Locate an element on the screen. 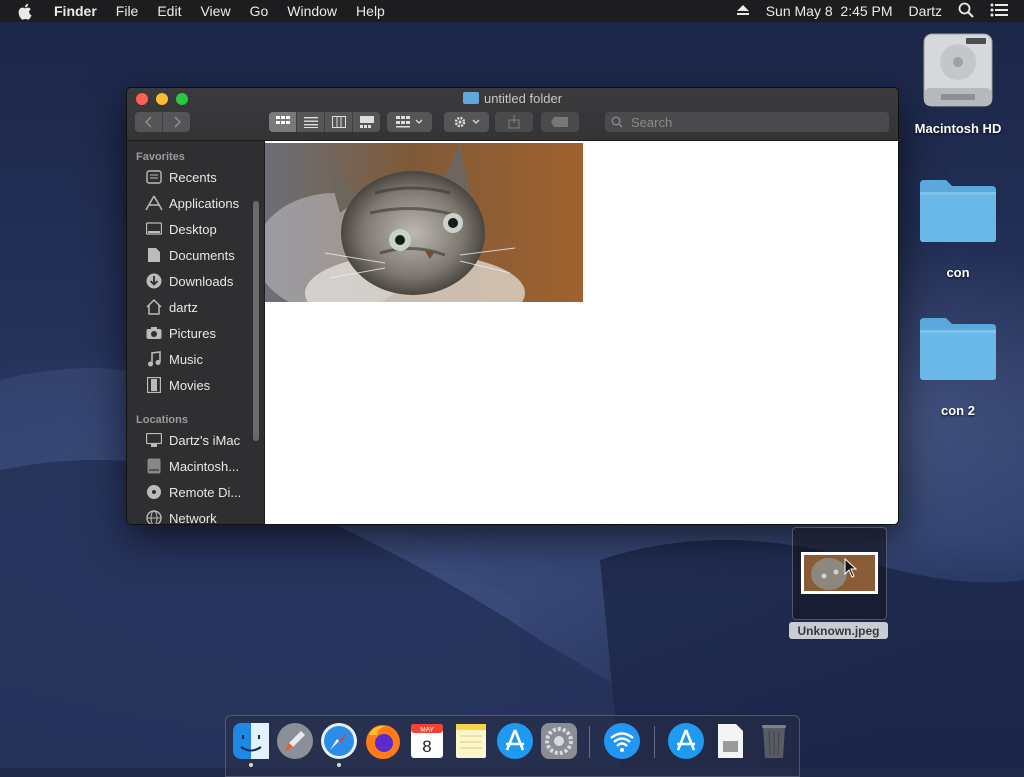  view-mode-group is located at coordinates (324, 122).